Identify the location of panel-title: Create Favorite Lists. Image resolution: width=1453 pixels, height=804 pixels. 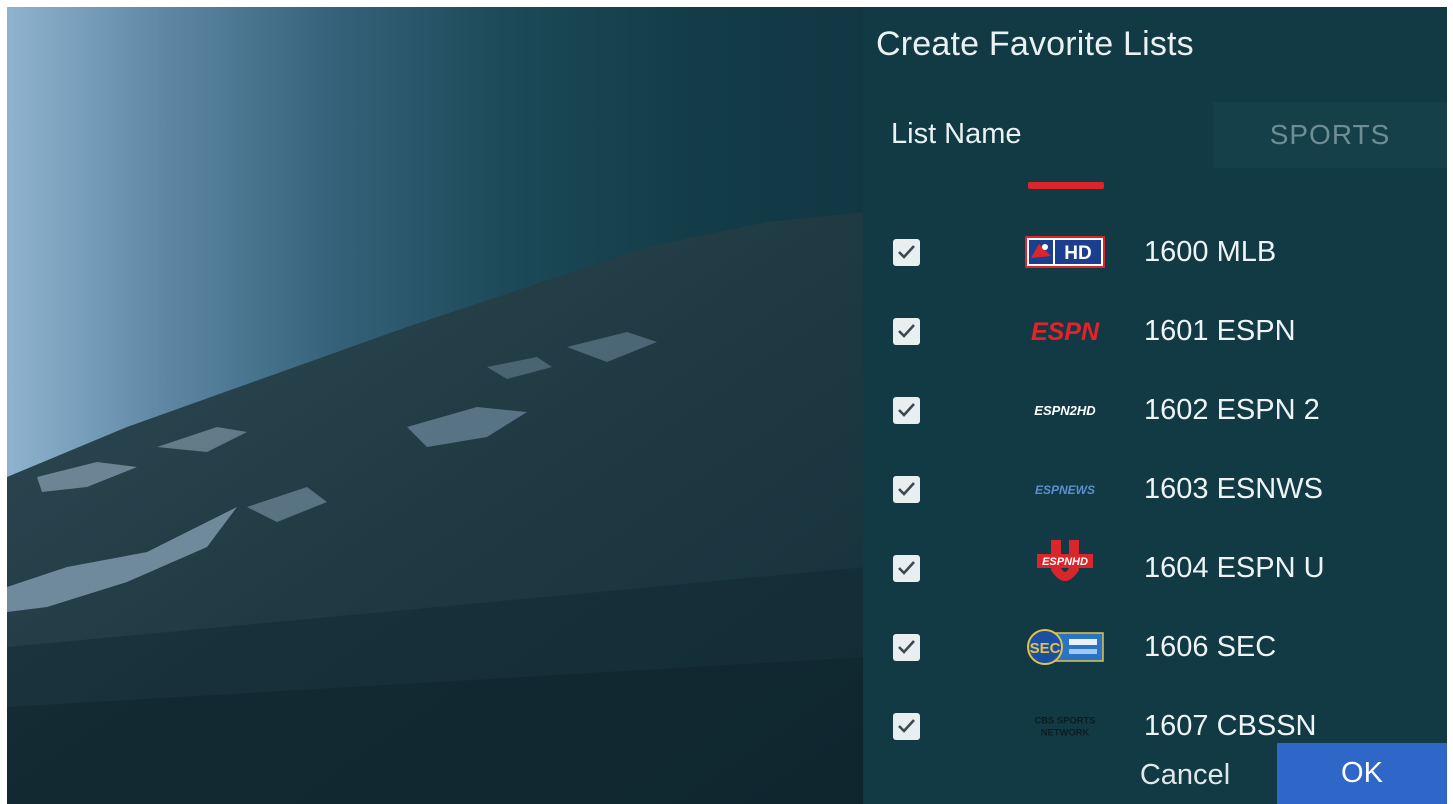
(1035, 44).